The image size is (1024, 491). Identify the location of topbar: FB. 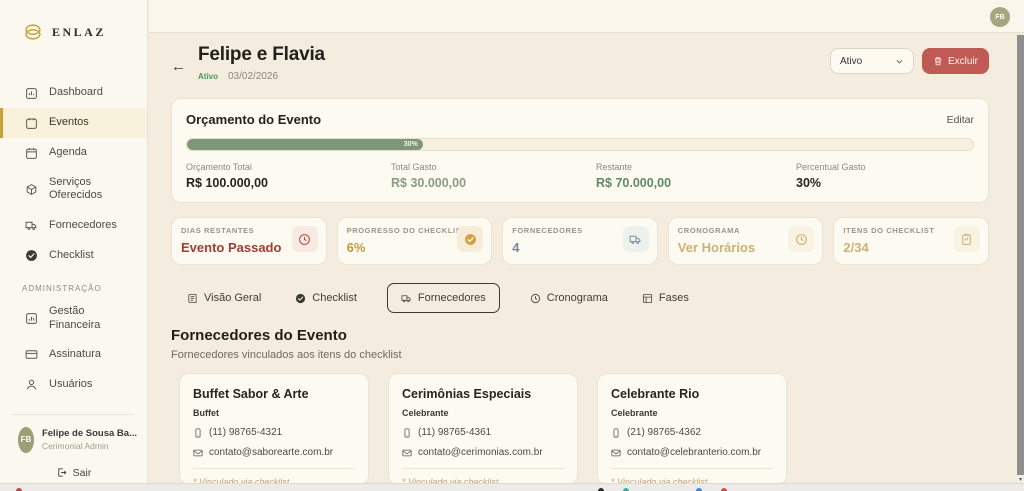
(586, 16).